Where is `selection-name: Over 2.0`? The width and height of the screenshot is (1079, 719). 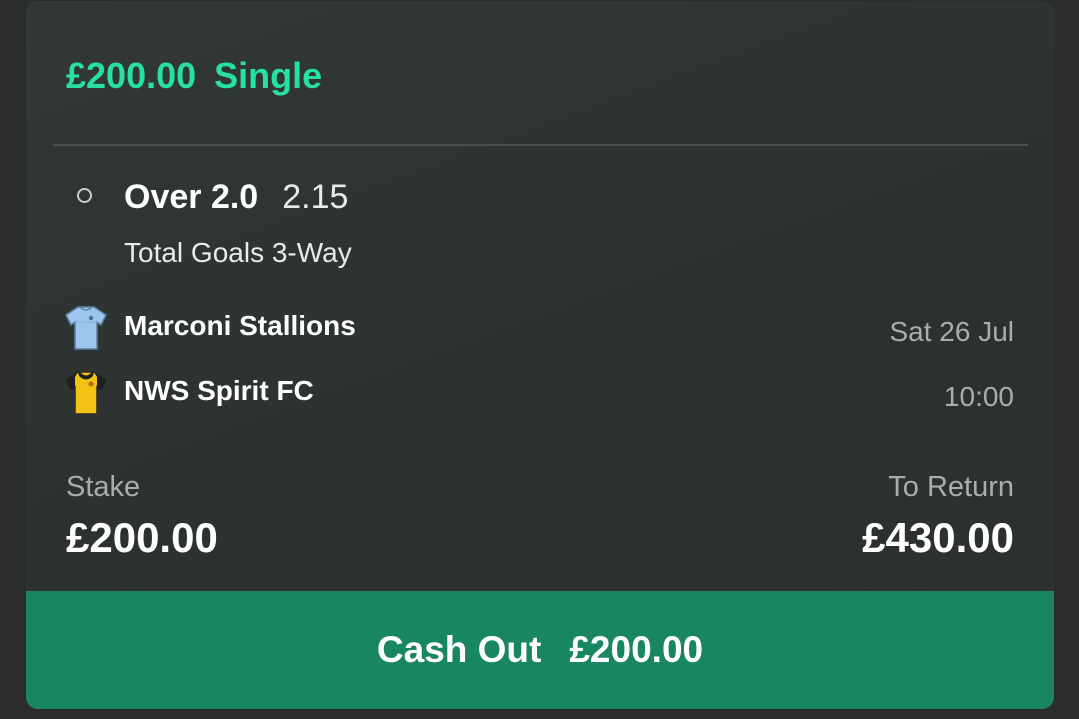 selection-name: Over 2.0 is located at coordinates (191, 197).